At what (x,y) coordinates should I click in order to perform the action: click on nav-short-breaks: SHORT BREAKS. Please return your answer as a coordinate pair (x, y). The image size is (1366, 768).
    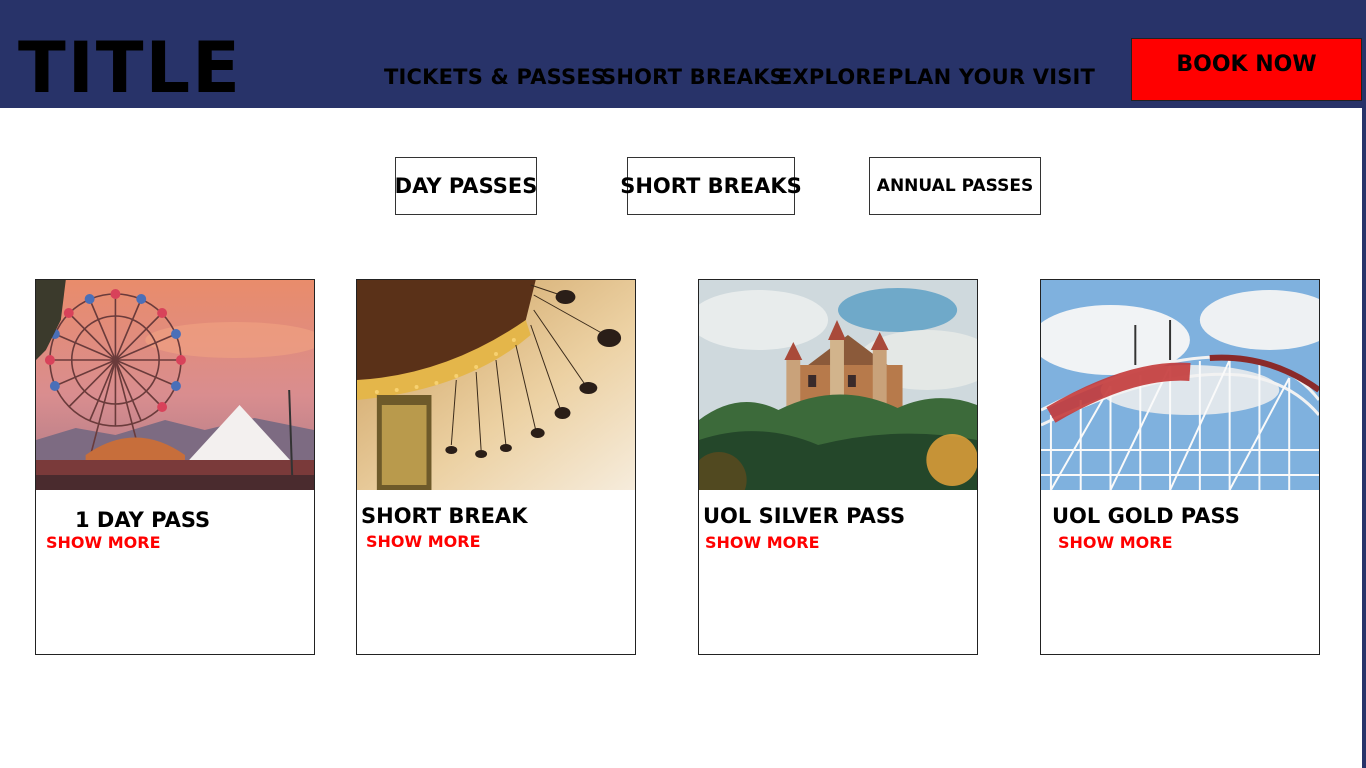
    Looking at the image, I should click on (693, 77).